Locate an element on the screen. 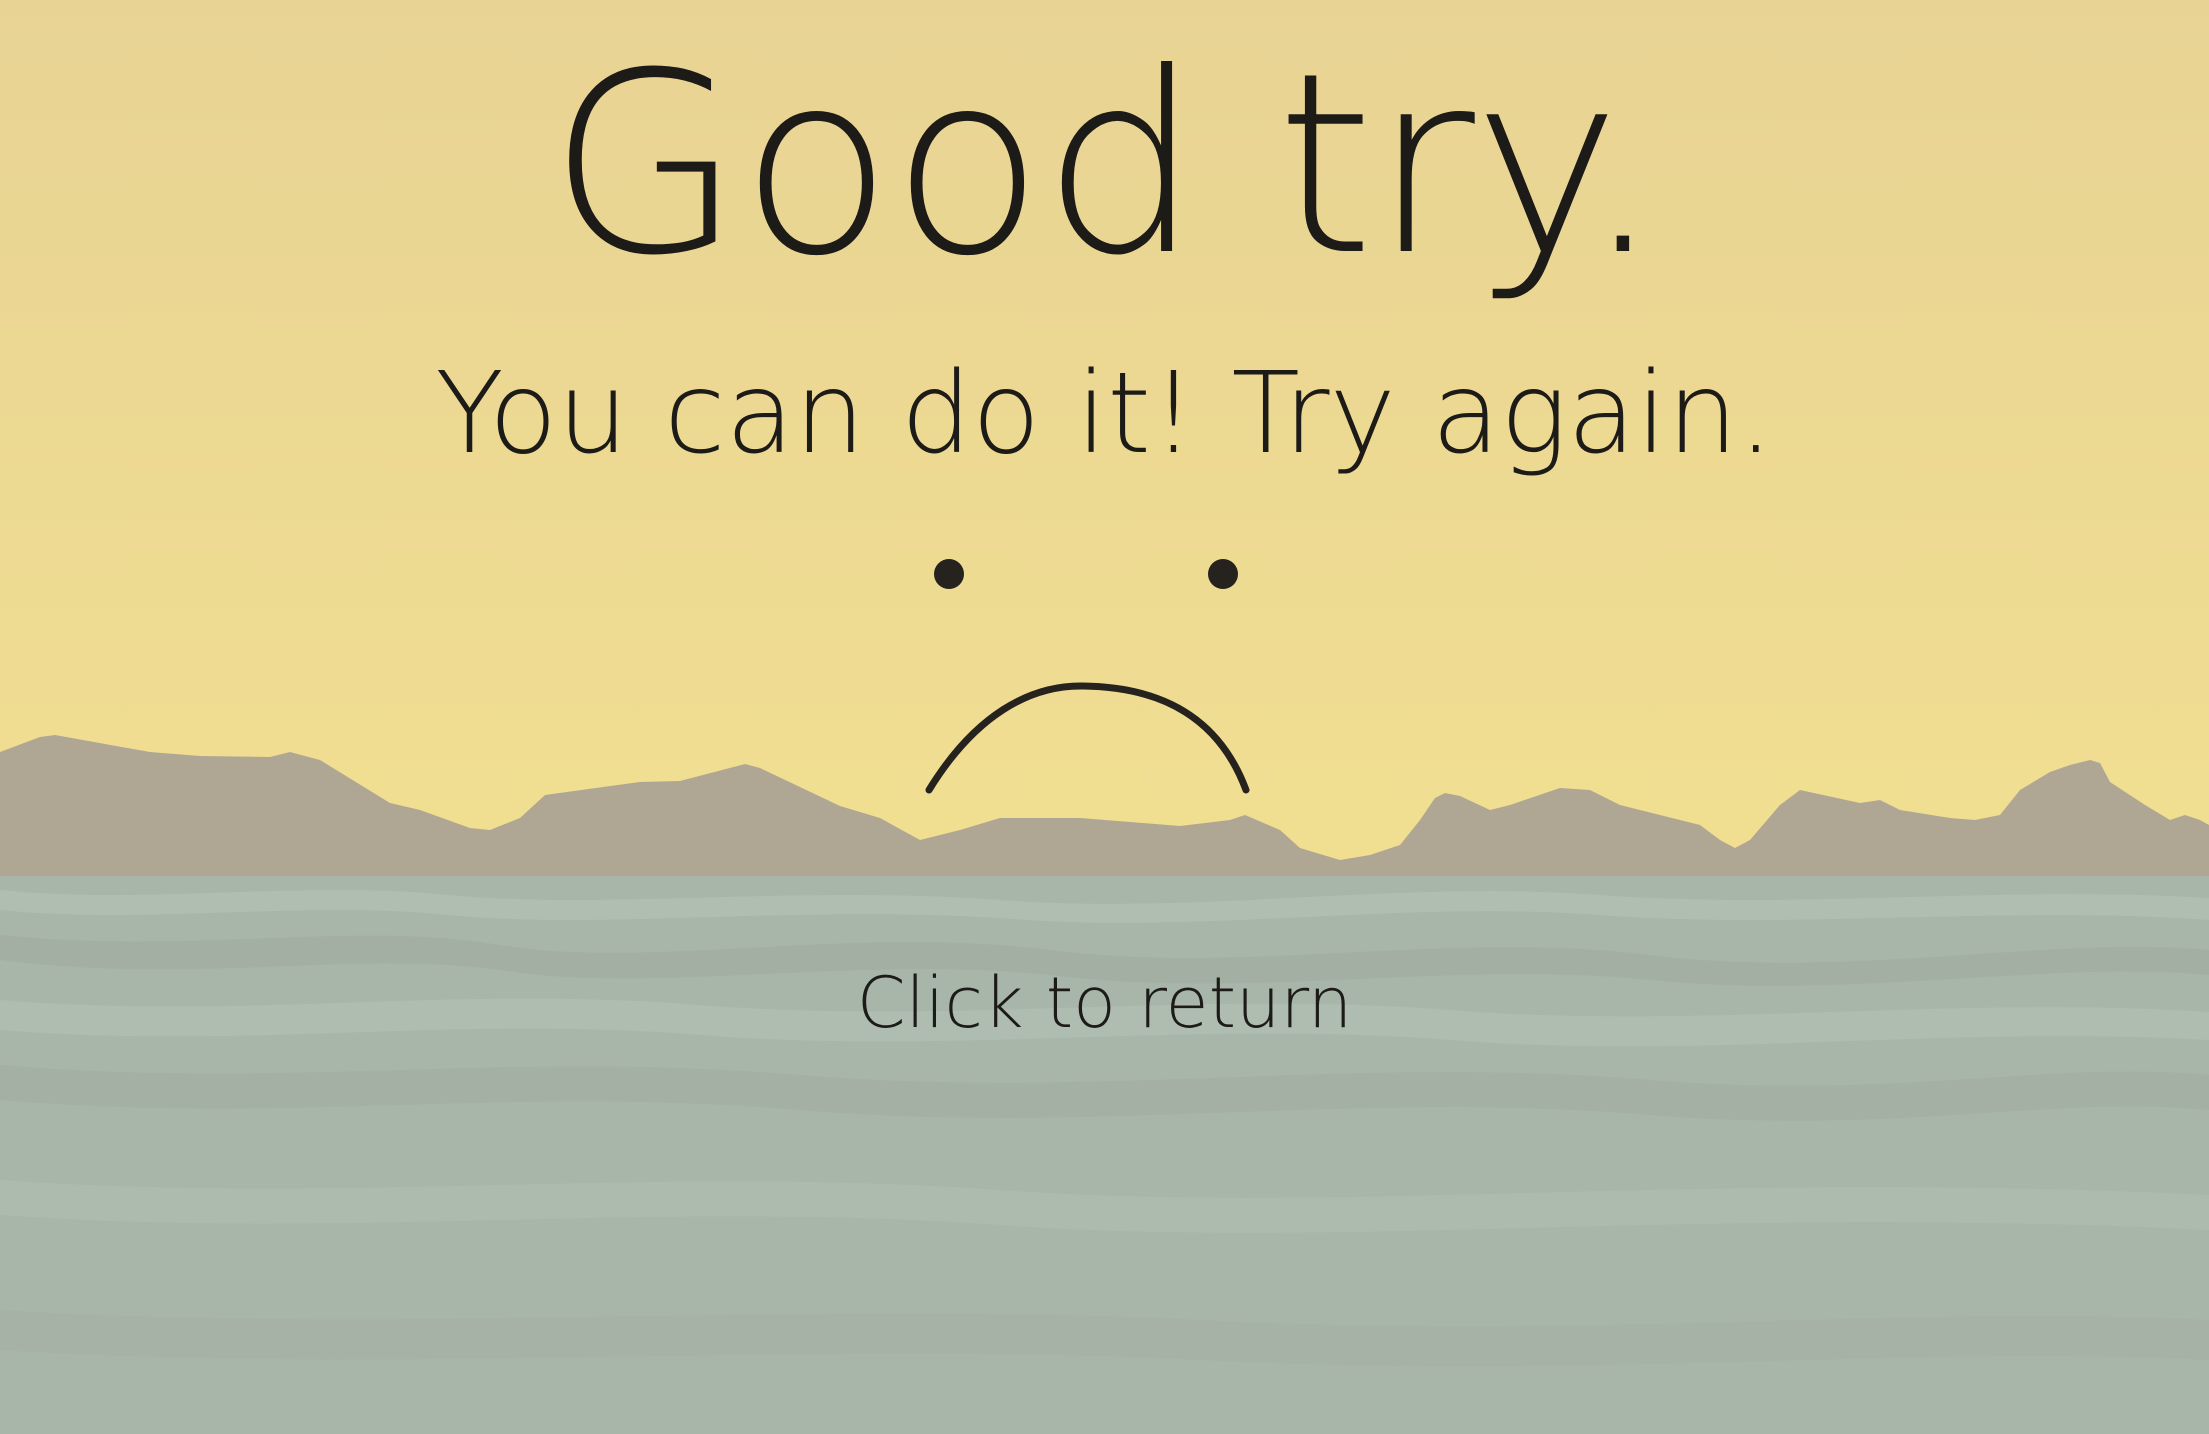 The width and height of the screenshot is (2209, 1434). result-title: Good try. is located at coordinates (1105, 164).